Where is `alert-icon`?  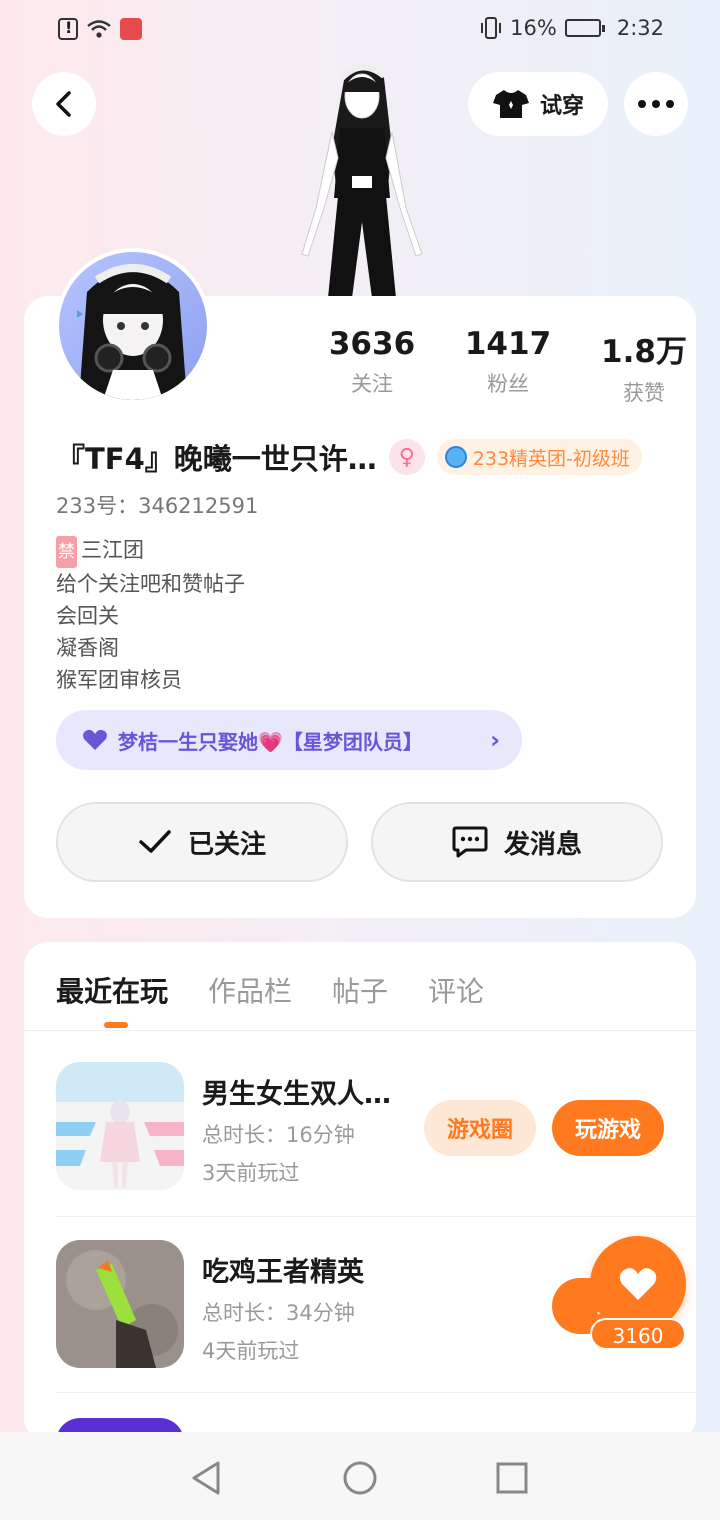 alert-icon is located at coordinates (68, 29).